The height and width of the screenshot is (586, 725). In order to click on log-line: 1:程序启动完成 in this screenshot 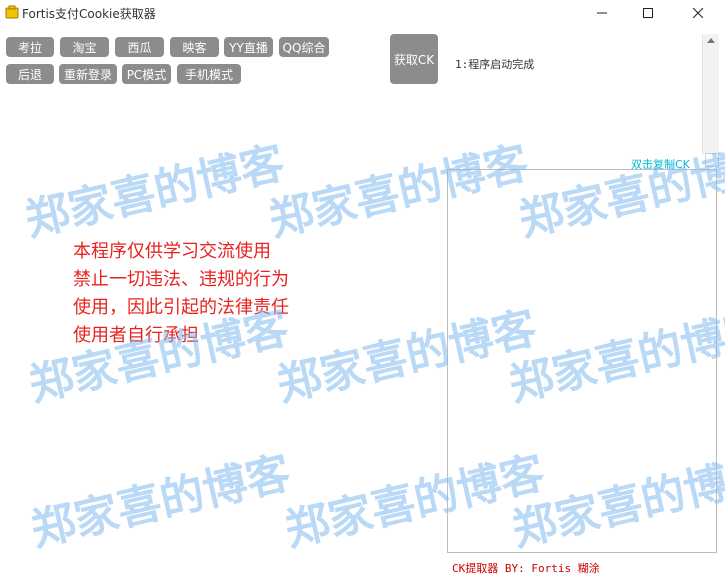, I will do `click(495, 64)`.